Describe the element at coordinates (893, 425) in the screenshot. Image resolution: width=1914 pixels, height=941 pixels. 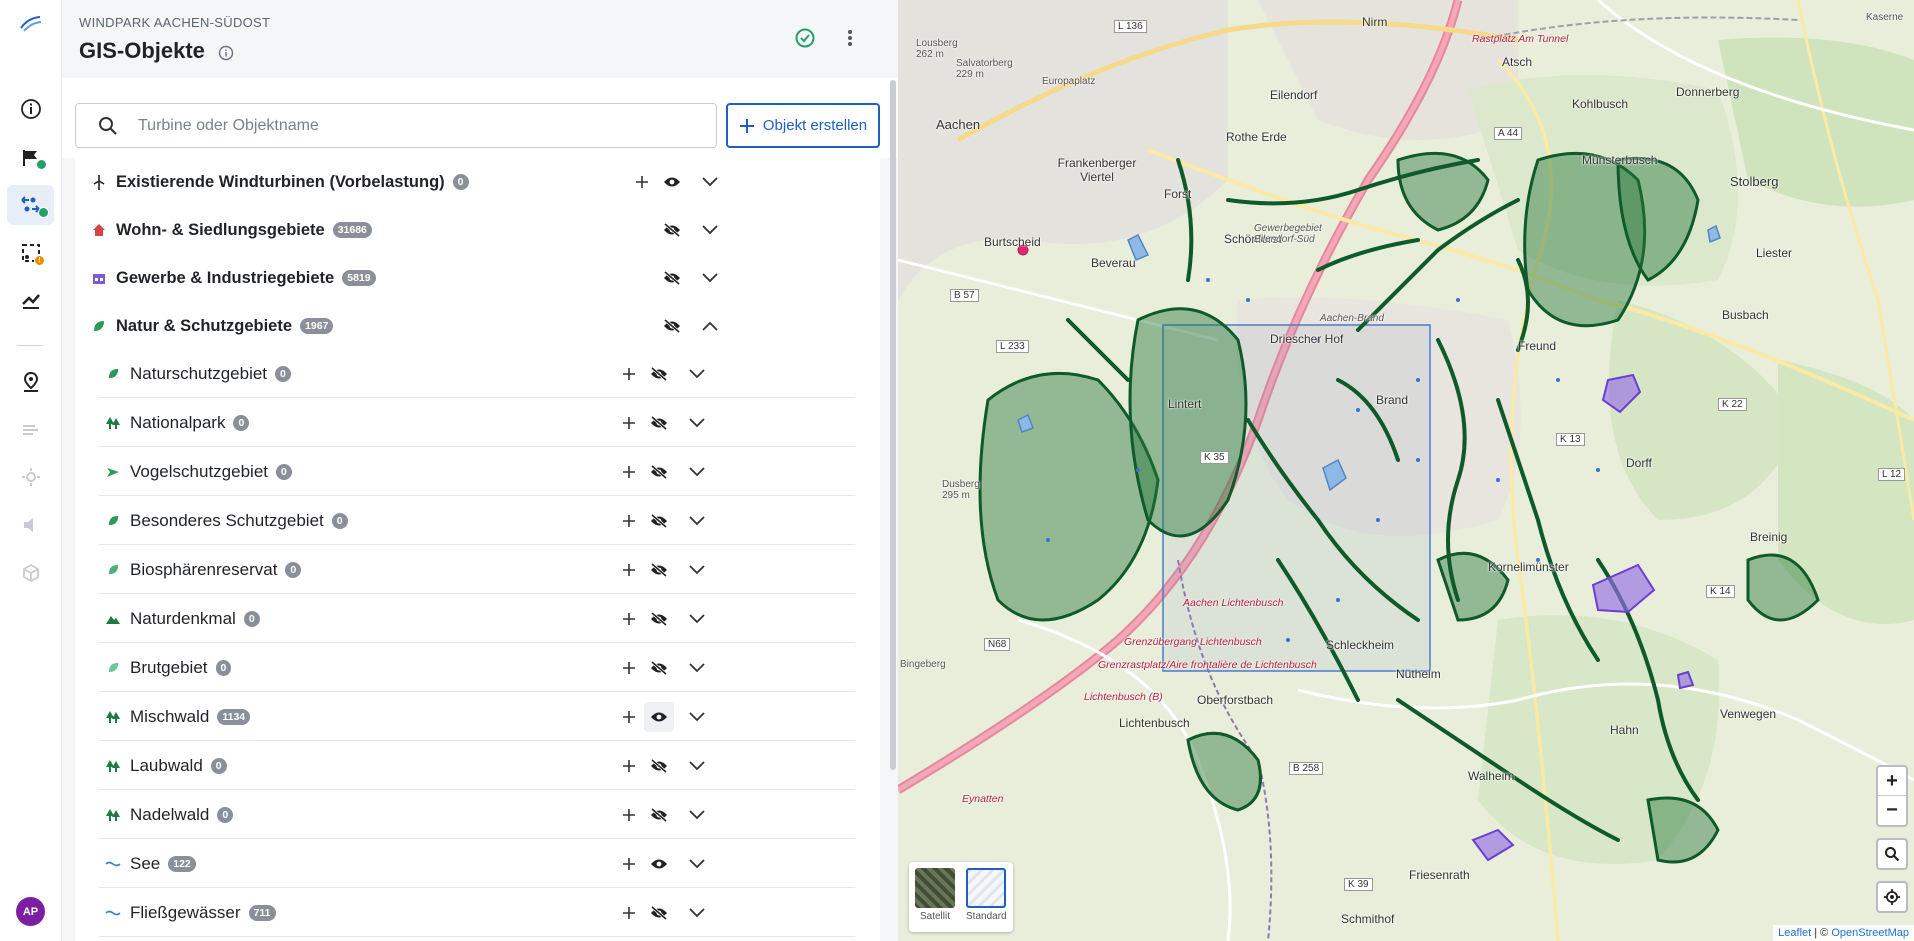
I see `list-scrollbar` at that location.